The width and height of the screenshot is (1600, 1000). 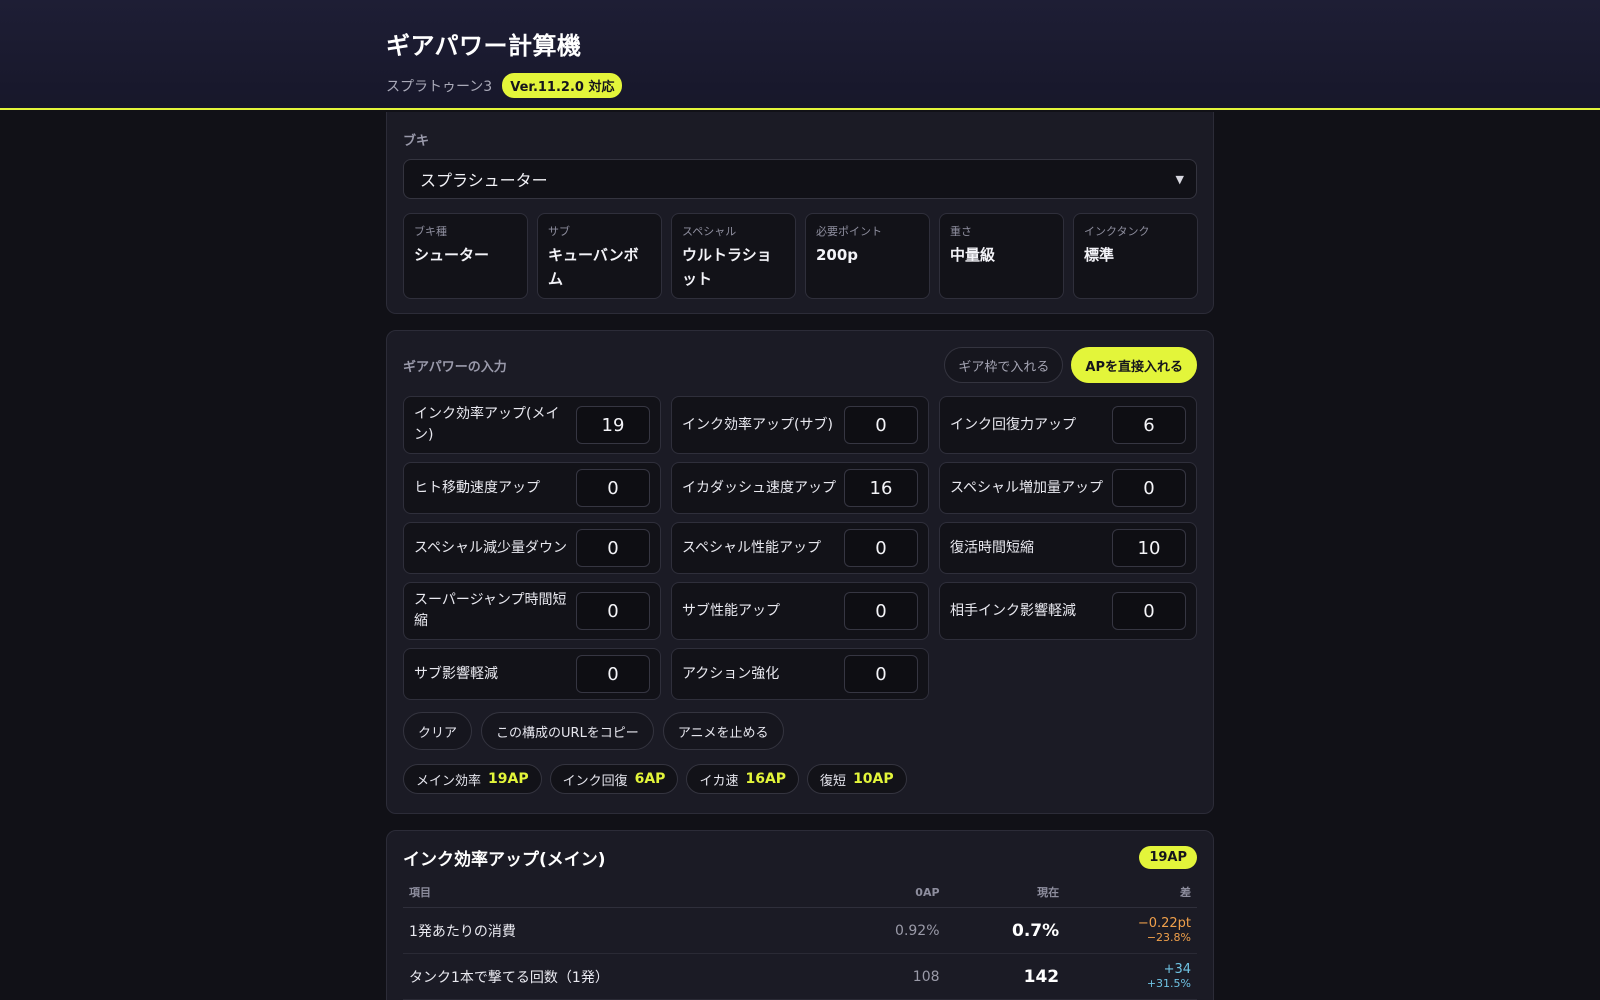 I want to click on result-title: インク効率アップ(メイン), so click(x=504, y=860).